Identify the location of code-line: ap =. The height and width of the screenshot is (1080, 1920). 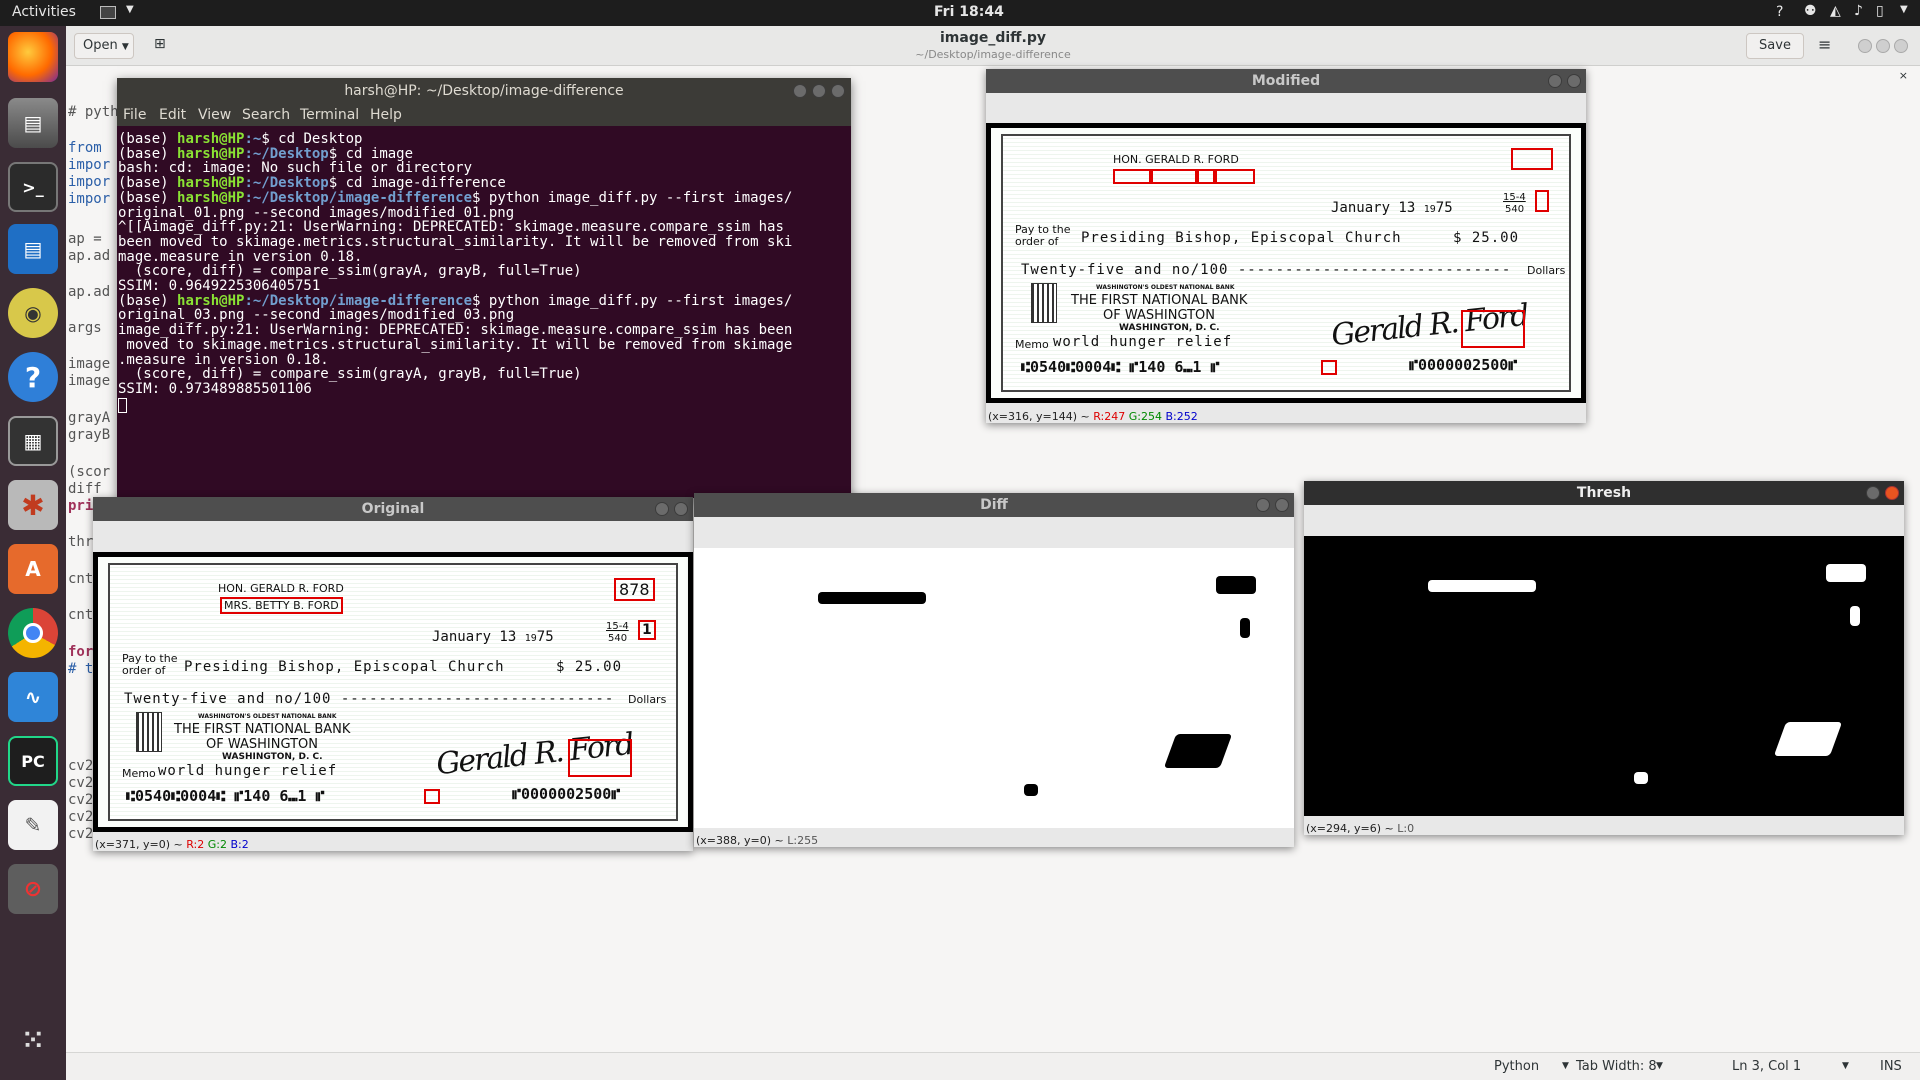
(85, 239).